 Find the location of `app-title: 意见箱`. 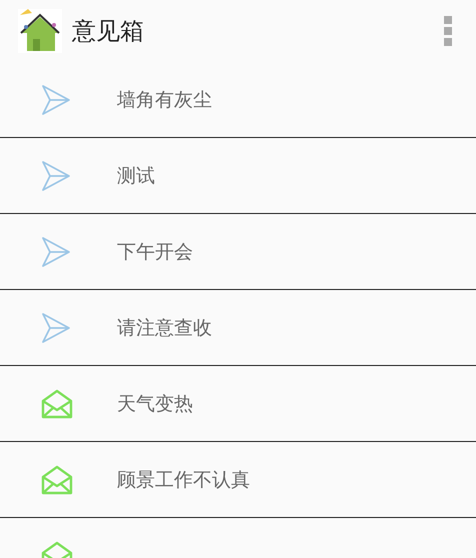

app-title: 意见箱 is located at coordinates (108, 31).